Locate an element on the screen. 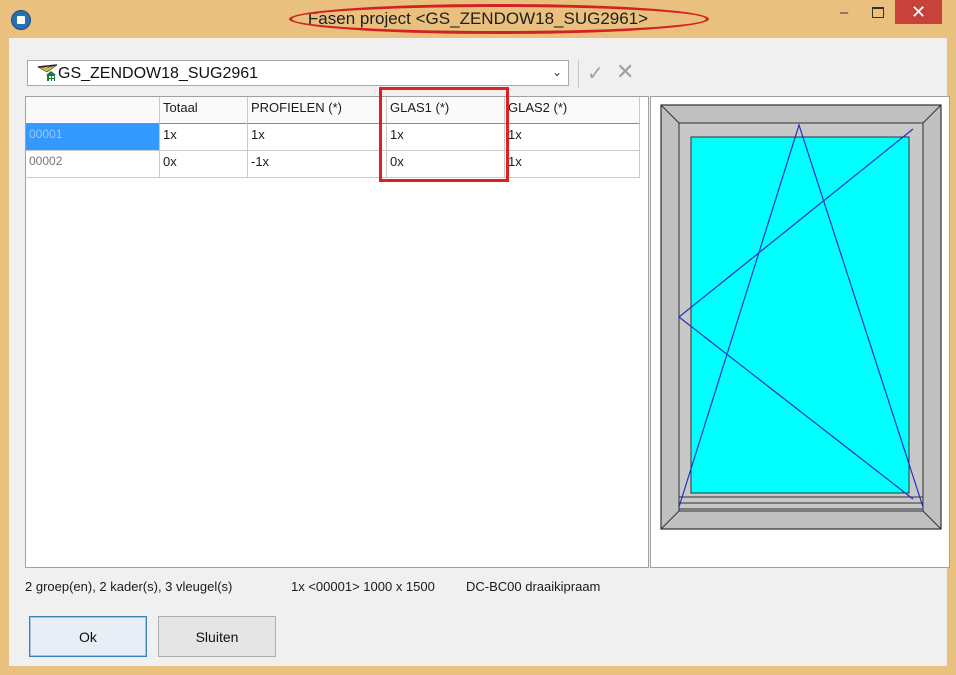 This screenshot has width=956, height=675. minimize-icon: – is located at coordinates (844, 12).